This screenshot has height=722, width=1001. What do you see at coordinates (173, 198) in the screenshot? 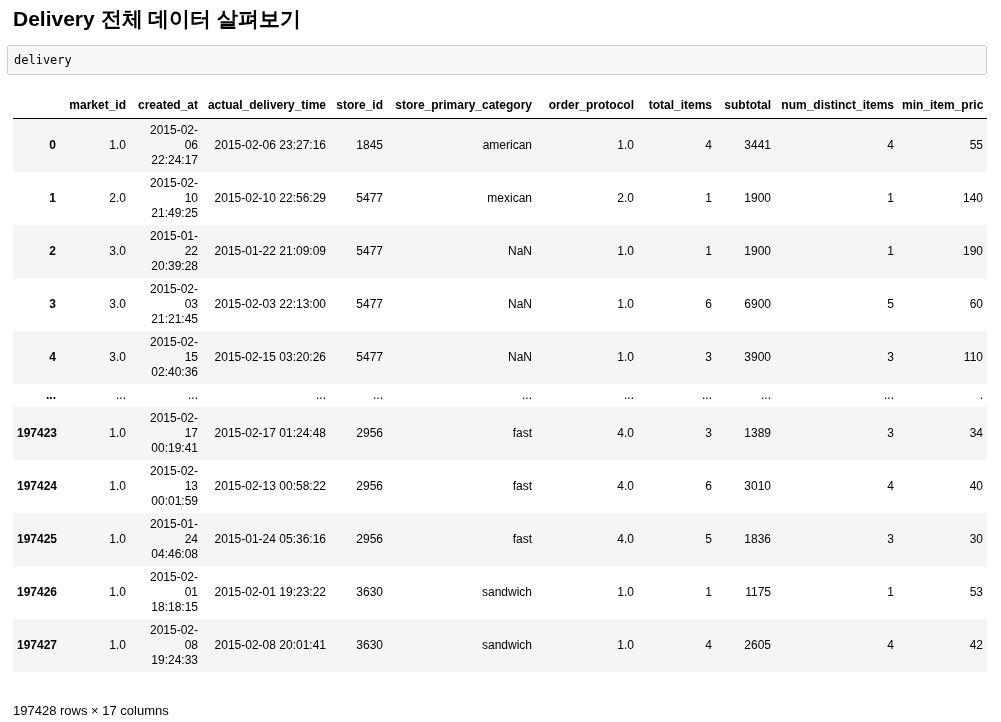
I see `table-cell: 2015-02-10 21:49:25` at bounding box center [173, 198].